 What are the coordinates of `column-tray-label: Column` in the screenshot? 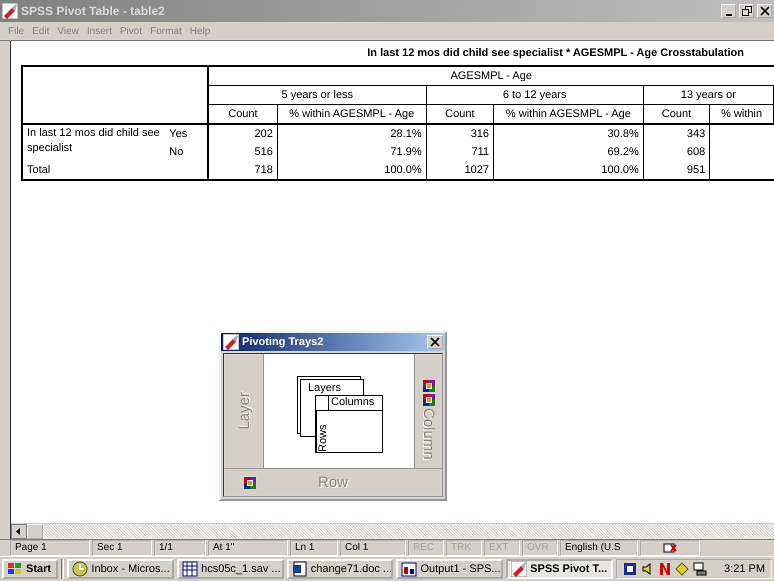 It's located at (428, 434).